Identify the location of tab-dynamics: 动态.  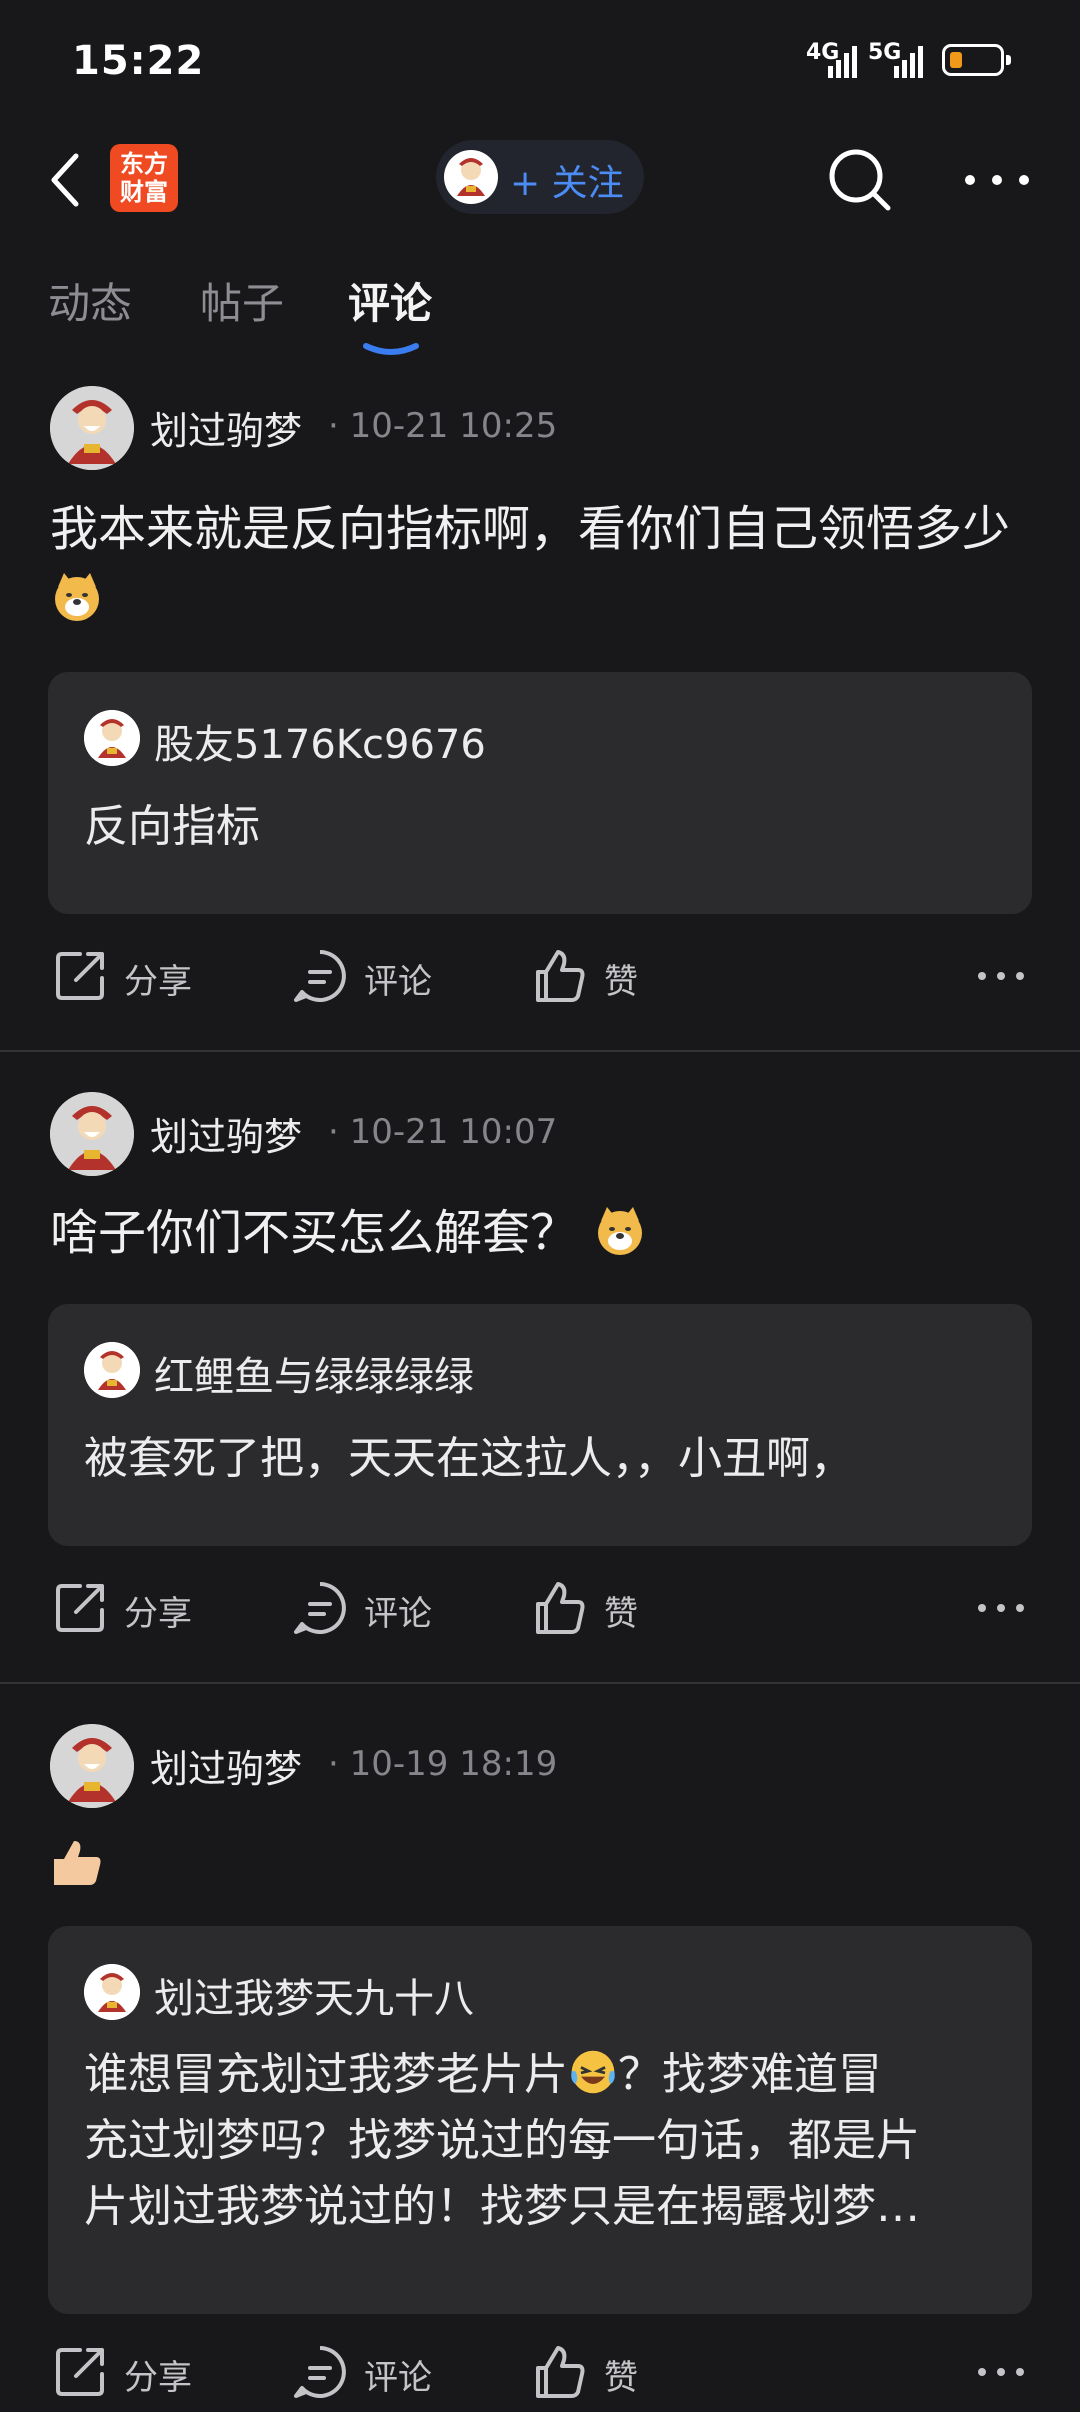
(90, 300).